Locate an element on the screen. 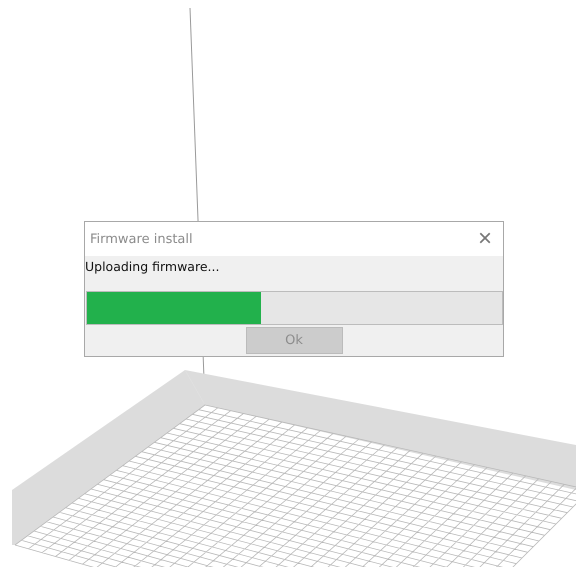 This screenshot has height=567, width=576. dialog-title: Firmware install is located at coordinates (141, 239).